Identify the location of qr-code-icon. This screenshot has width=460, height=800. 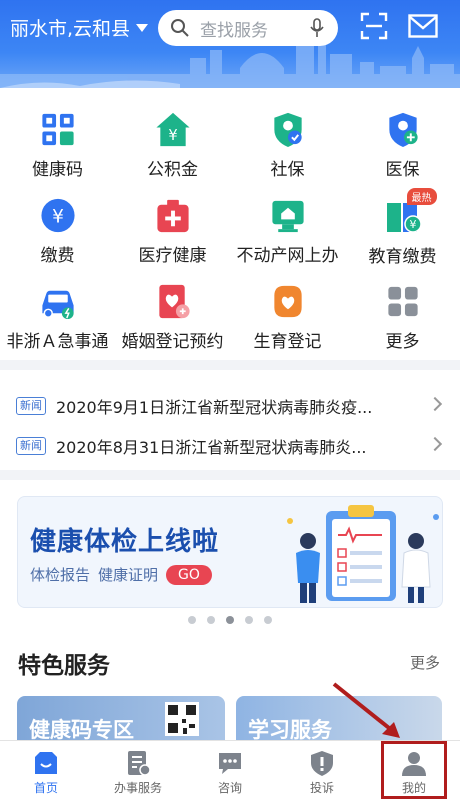
(182, 719).